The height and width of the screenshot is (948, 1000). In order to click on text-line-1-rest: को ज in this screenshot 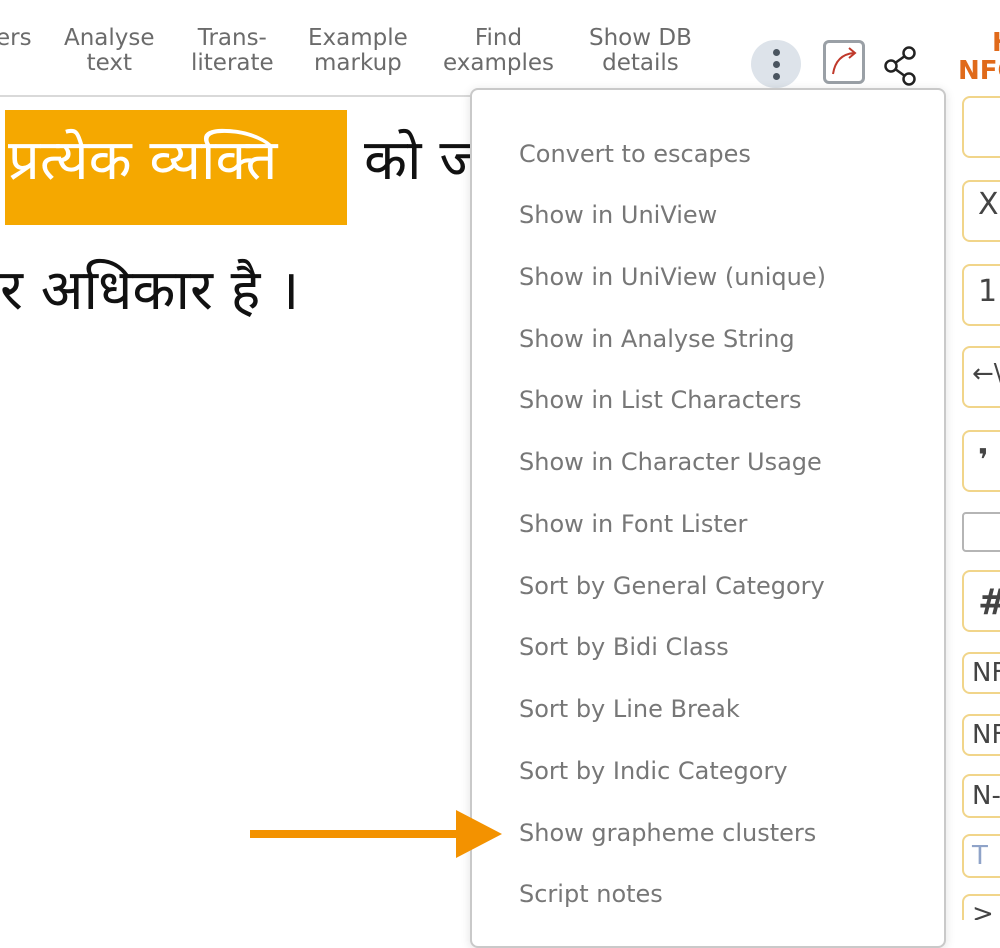, I will do `click(417, 160)`.